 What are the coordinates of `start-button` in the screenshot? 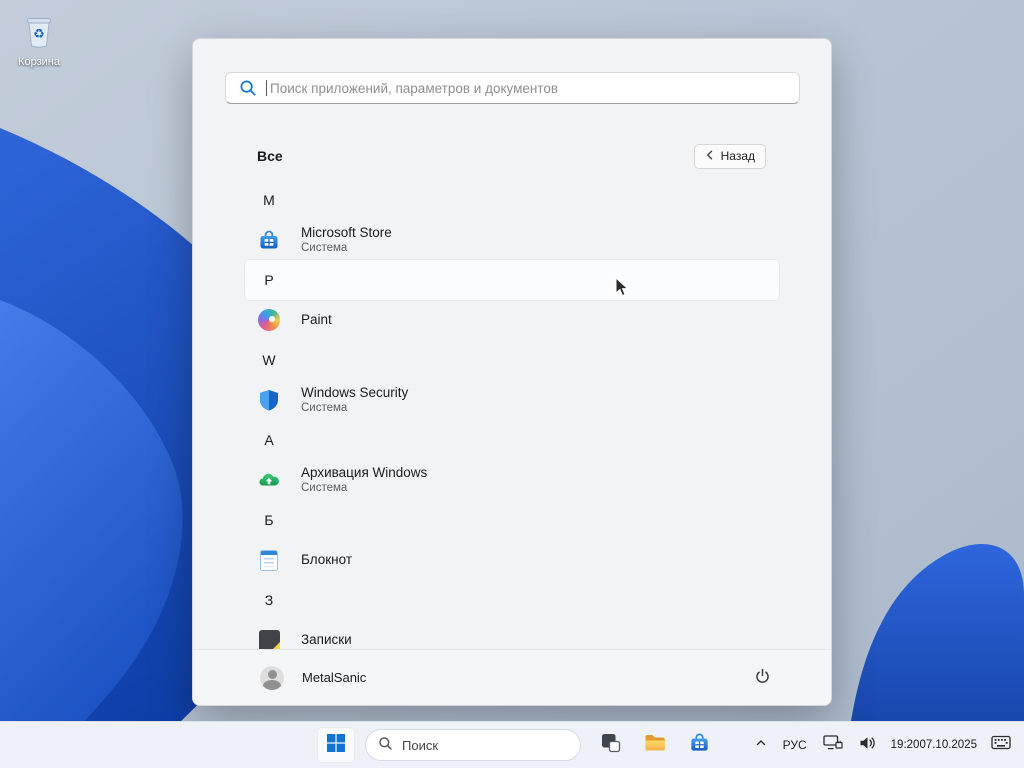 It's located at (336, 745).